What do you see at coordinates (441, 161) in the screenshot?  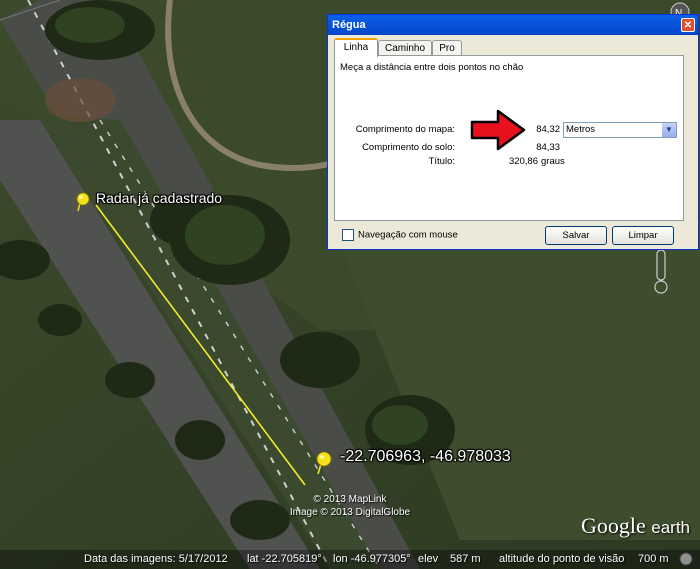 I see `heading-label: Título:` at bounding box center [441, 161].